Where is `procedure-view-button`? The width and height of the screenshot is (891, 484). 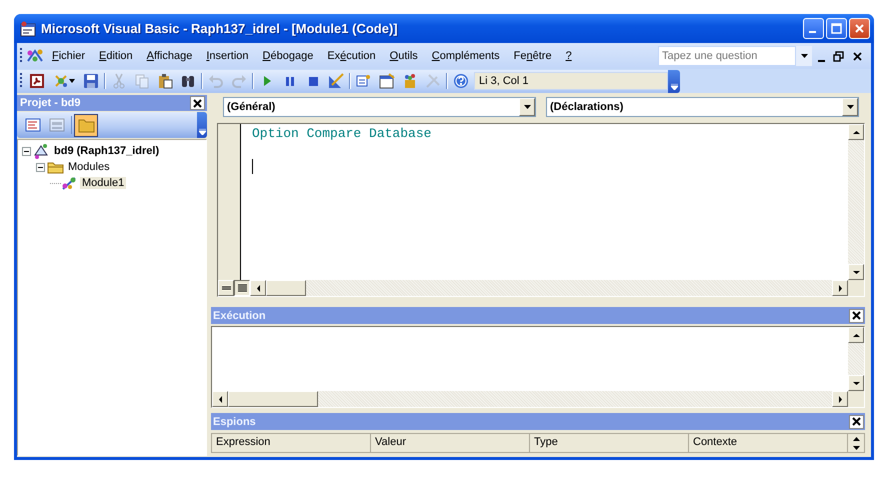 procedure-view-button is located at coordinates (226, 288).